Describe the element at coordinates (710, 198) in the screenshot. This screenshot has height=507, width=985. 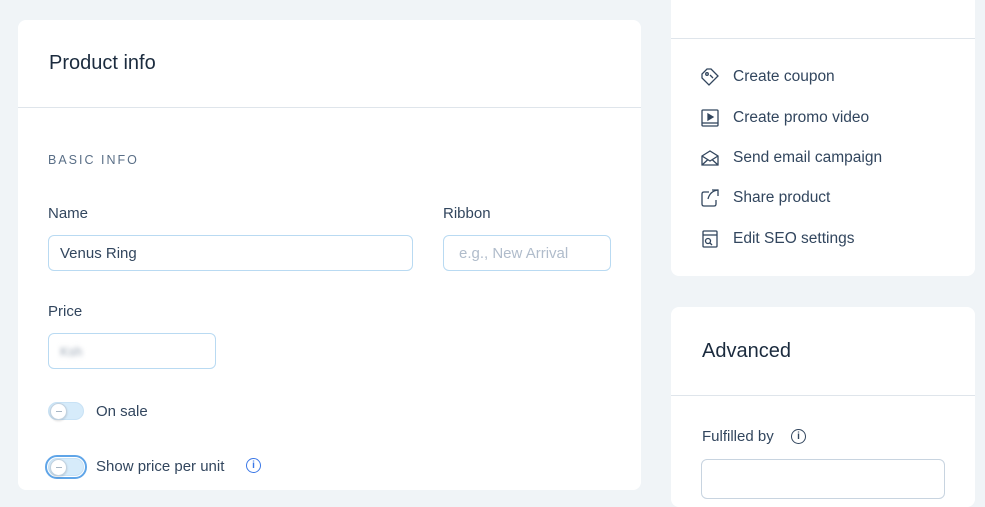
I see `share-icon` at that location.